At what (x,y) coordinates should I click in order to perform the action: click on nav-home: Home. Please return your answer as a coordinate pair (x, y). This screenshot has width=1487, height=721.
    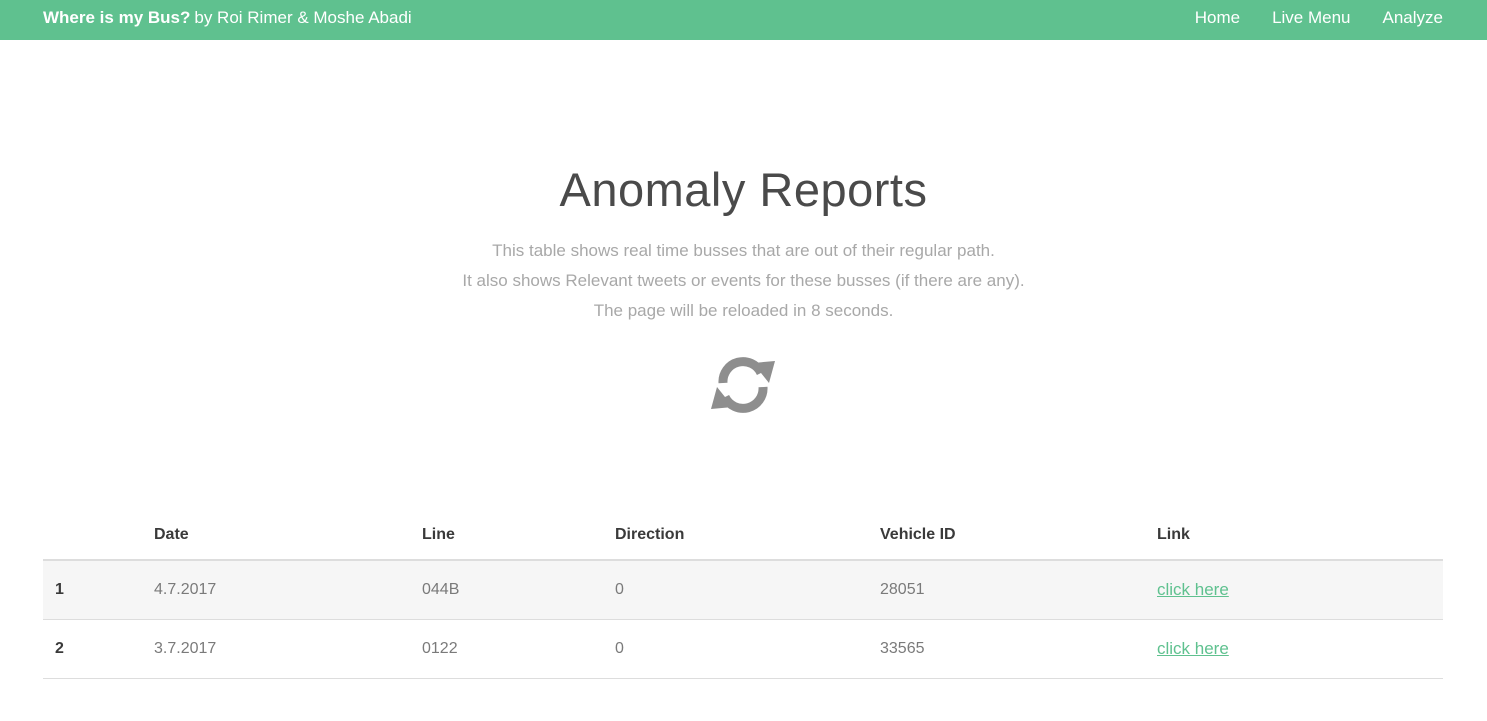
    Looking at the image, I should click on (1217, 20).